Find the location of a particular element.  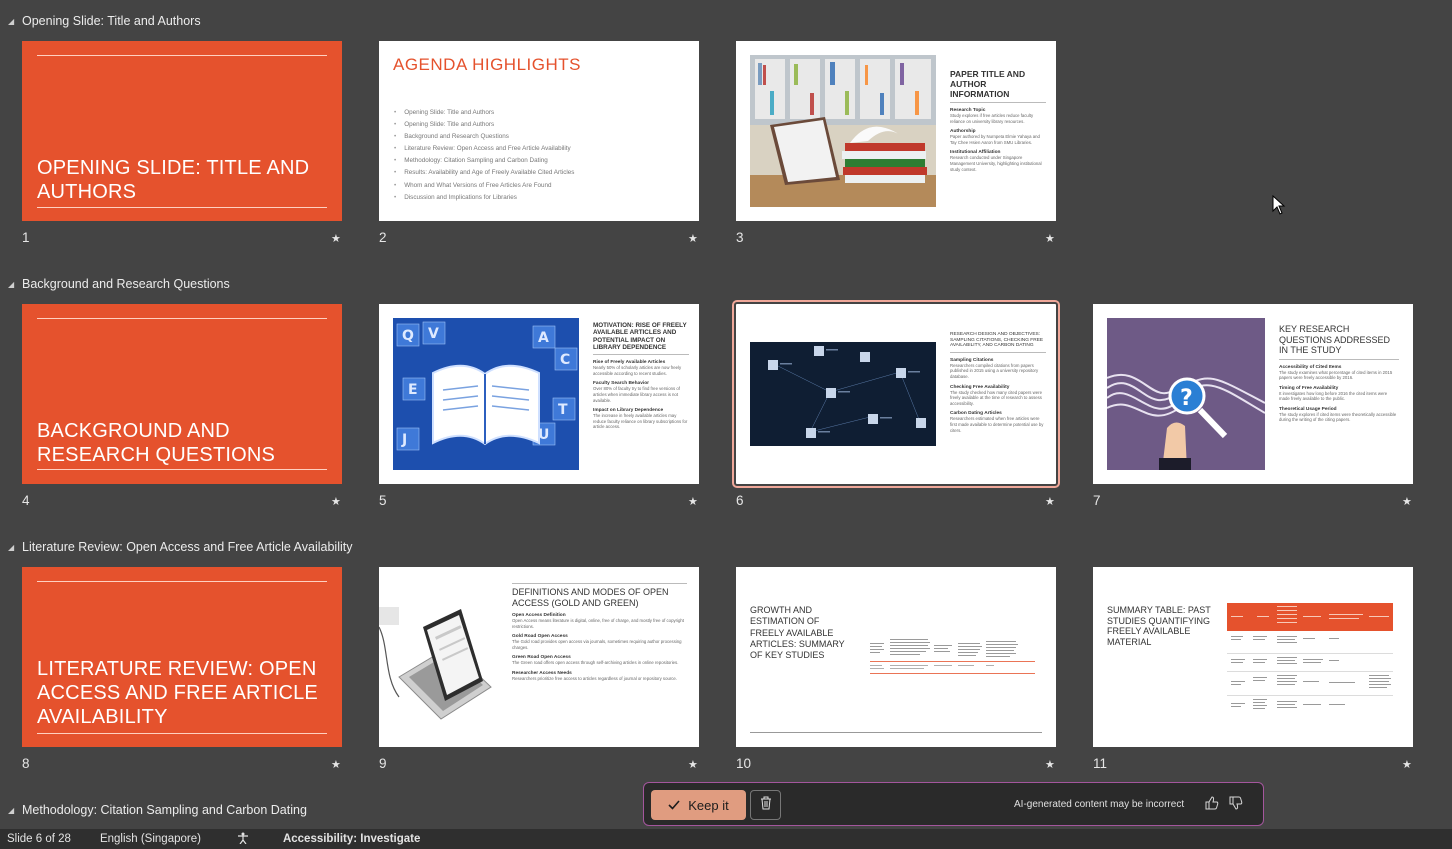

mouse-cursor-icon is located at coordinates (1279, 205).